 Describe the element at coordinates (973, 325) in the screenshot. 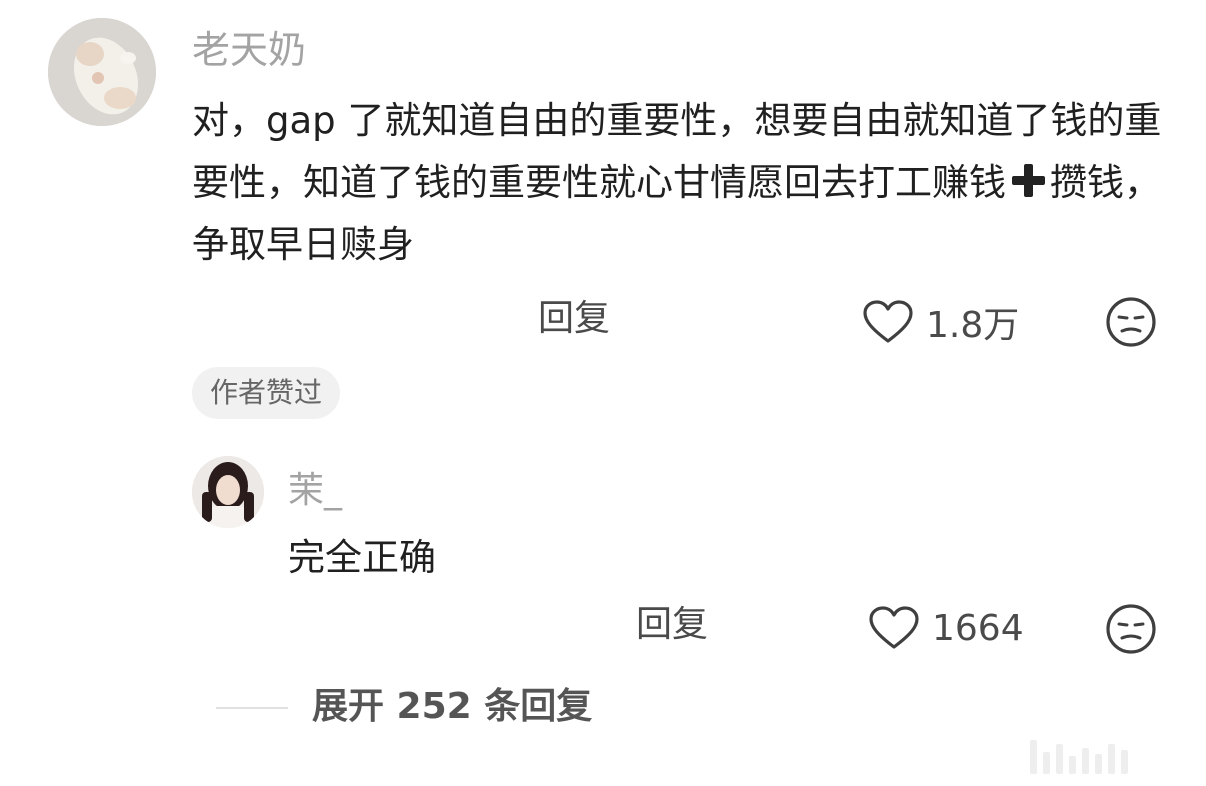

I see `like-count: 1.8万` at that location.